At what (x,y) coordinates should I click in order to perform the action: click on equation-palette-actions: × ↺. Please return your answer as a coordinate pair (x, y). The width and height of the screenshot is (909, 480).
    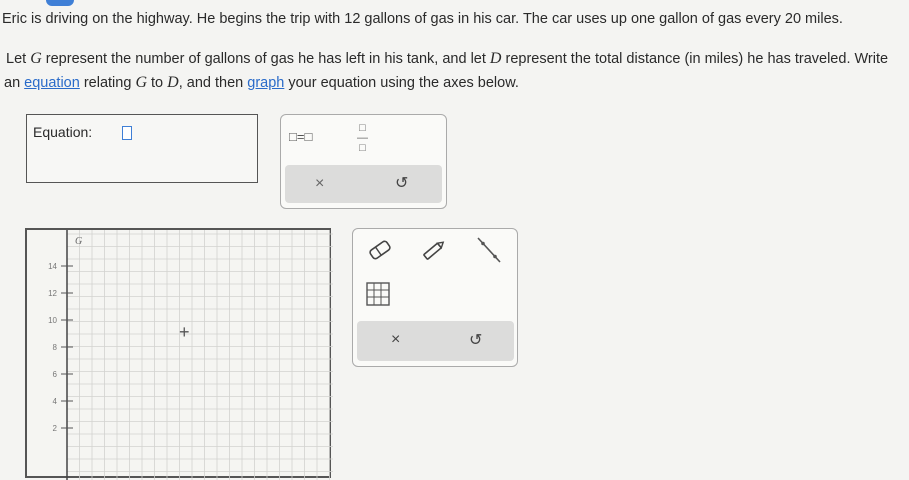
    Looking at the image, I should click on (363, 184).